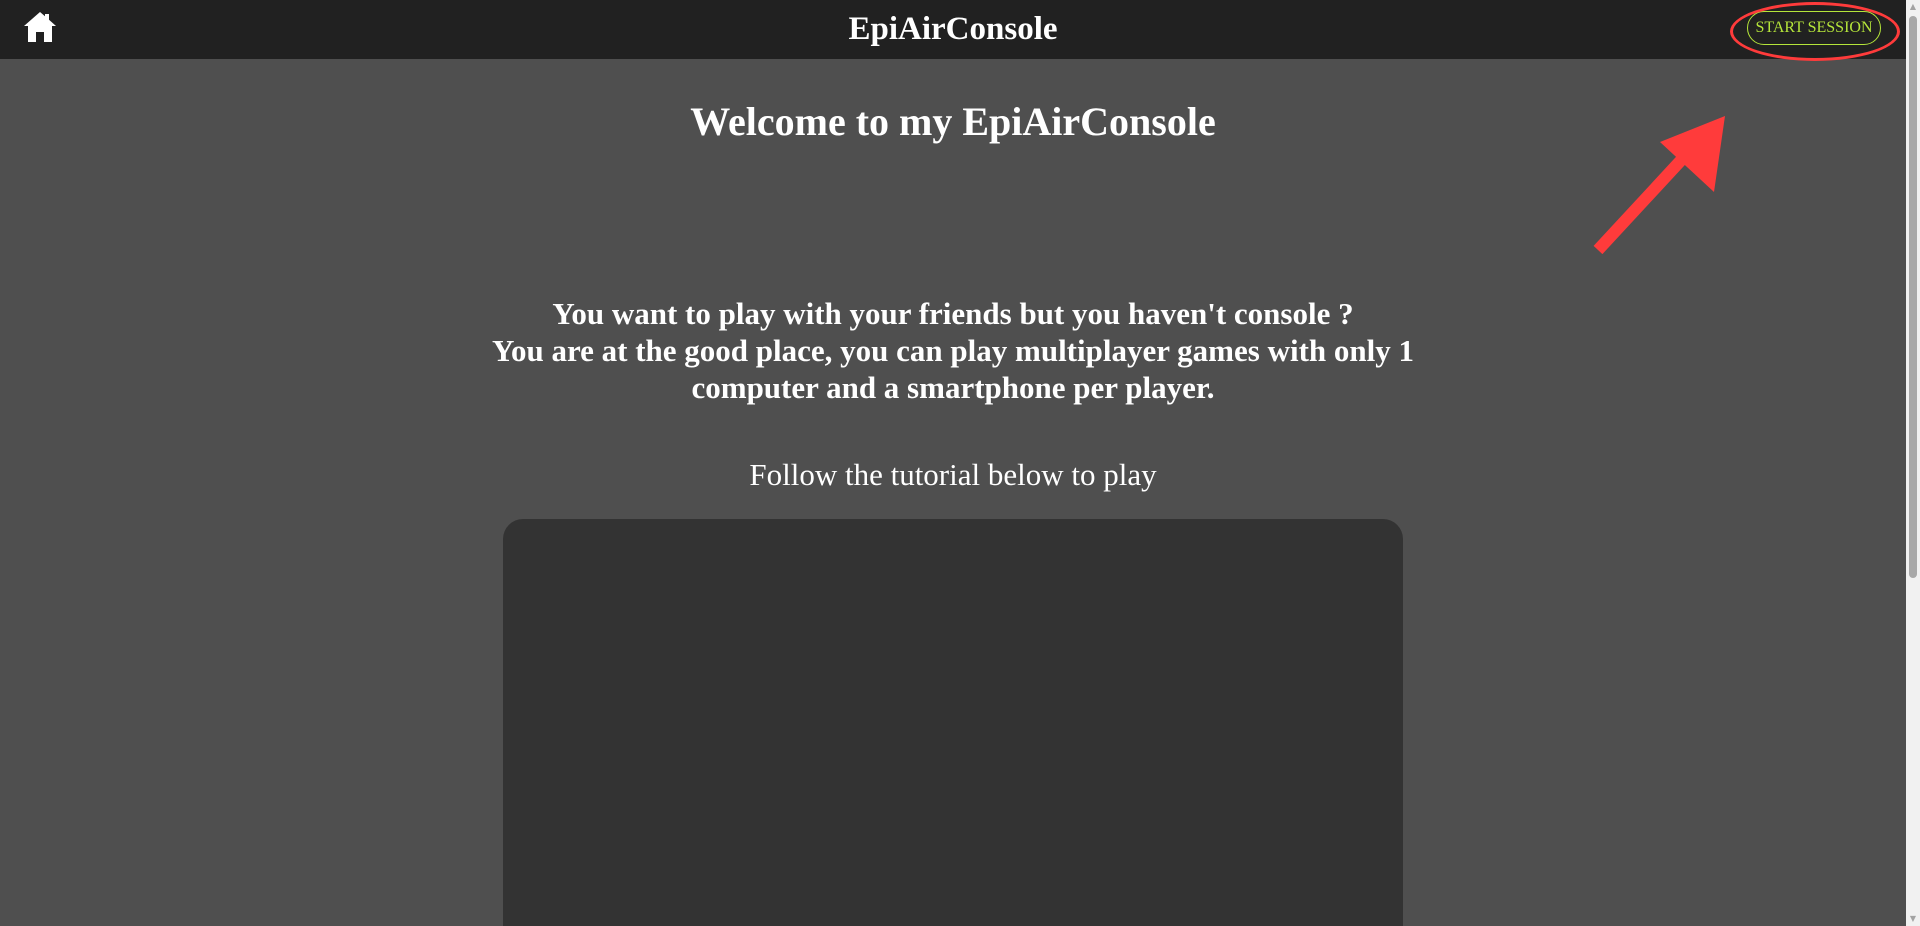 The height and width of the screenshot is (926, 1920). What do you see at coordinates (953, 474) in the screenshot?
I see `tutorial-caption: Follow the tutorial below to play` at bounding box center [953, 474].